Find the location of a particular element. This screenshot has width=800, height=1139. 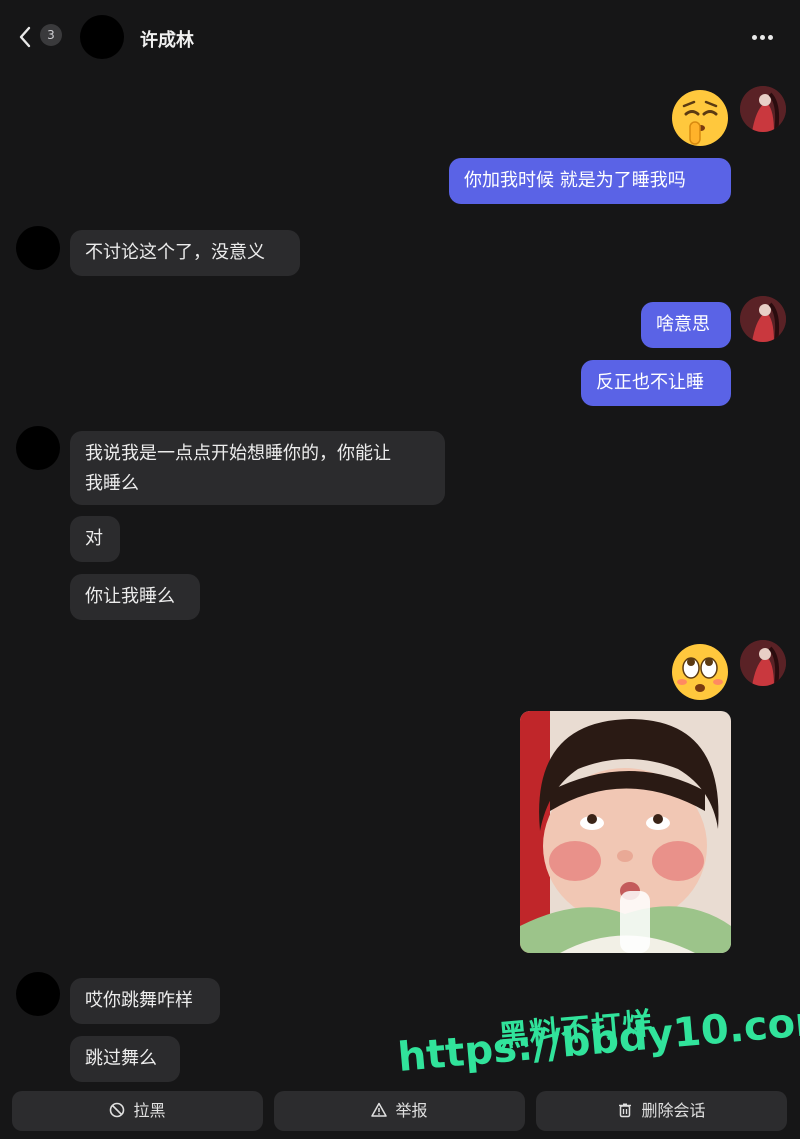

incoming-message: 你让我睡么 is located at coordinates (135, 597).